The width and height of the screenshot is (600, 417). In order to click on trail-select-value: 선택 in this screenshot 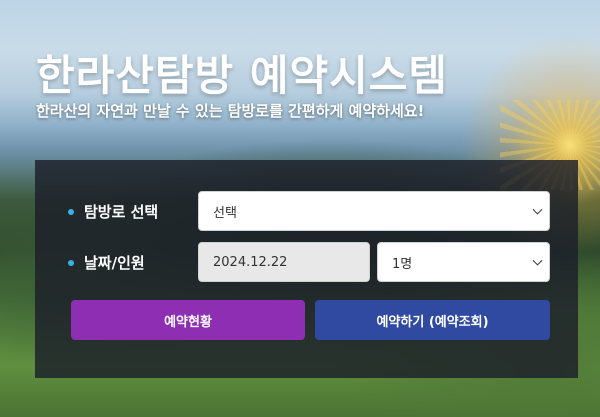, I will do `click(225, 213)`.